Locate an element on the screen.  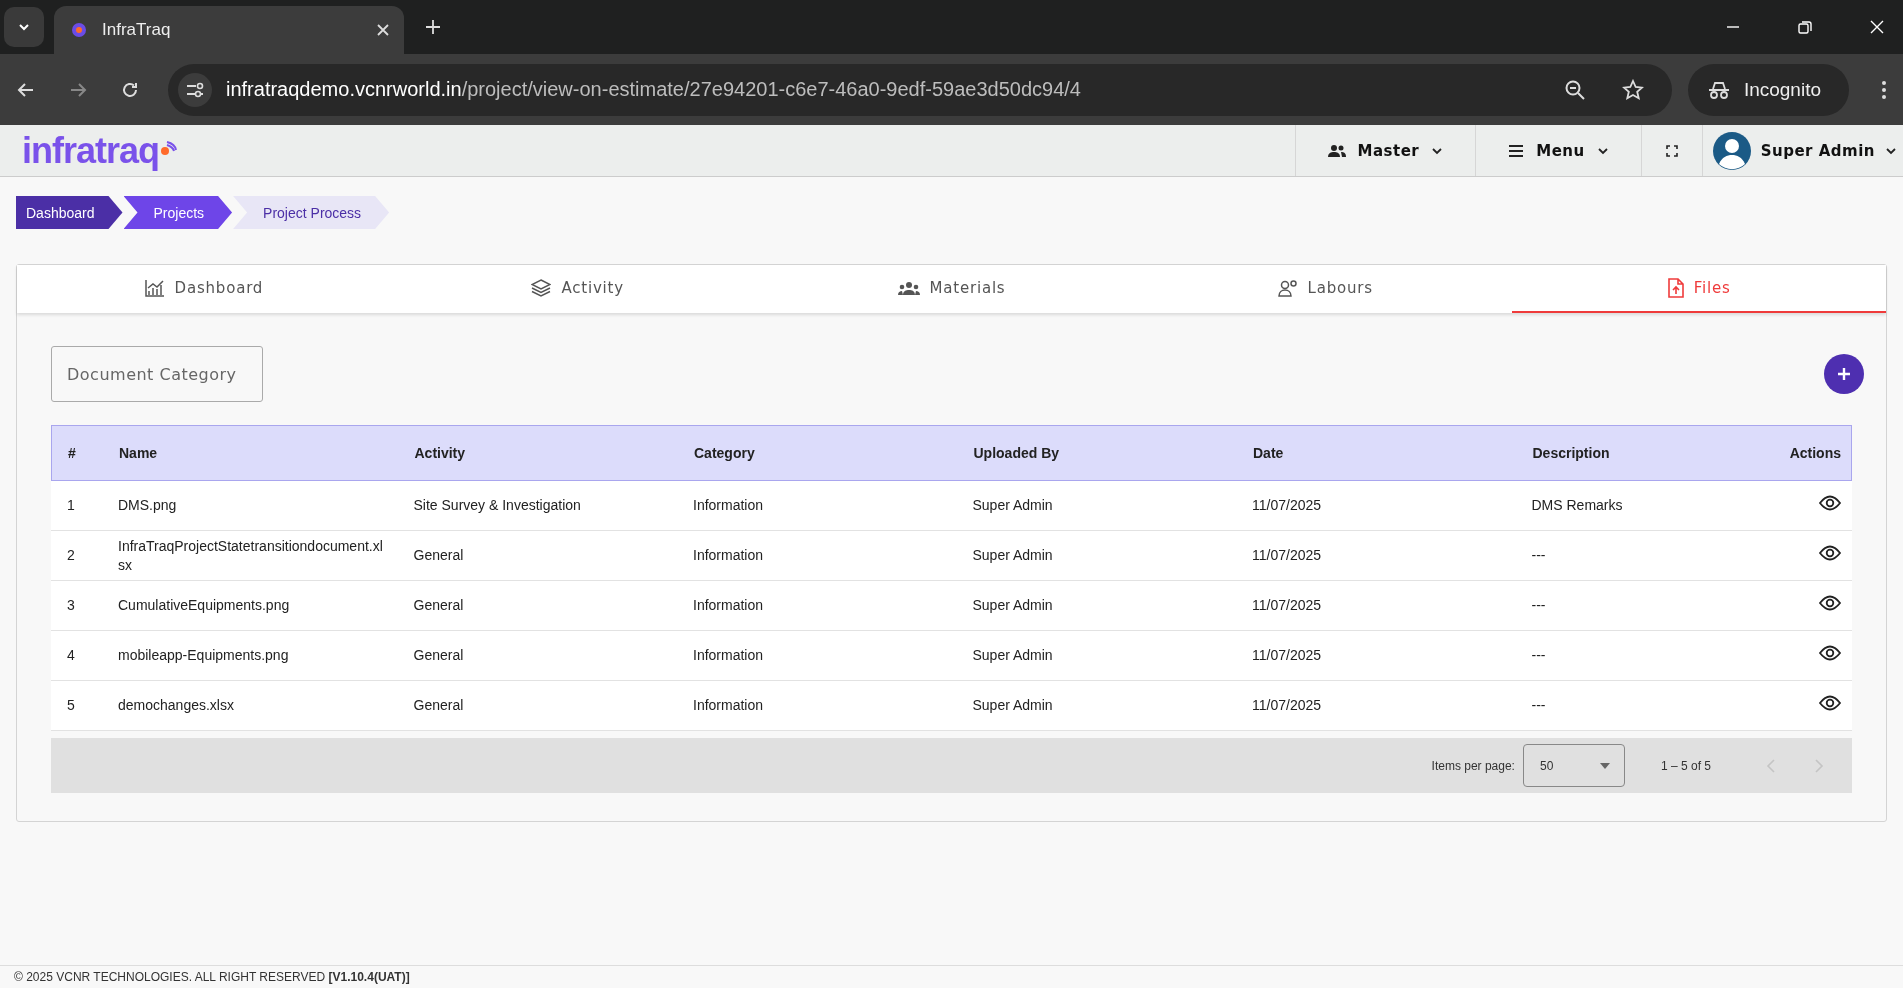
address-bar: infratraqdemo.vcnrworld.in/project/view-on-estimate/27e94201-c6e7-46a0-9edf-59ae3d50dc94/4 is located at coordinates (920, 89).